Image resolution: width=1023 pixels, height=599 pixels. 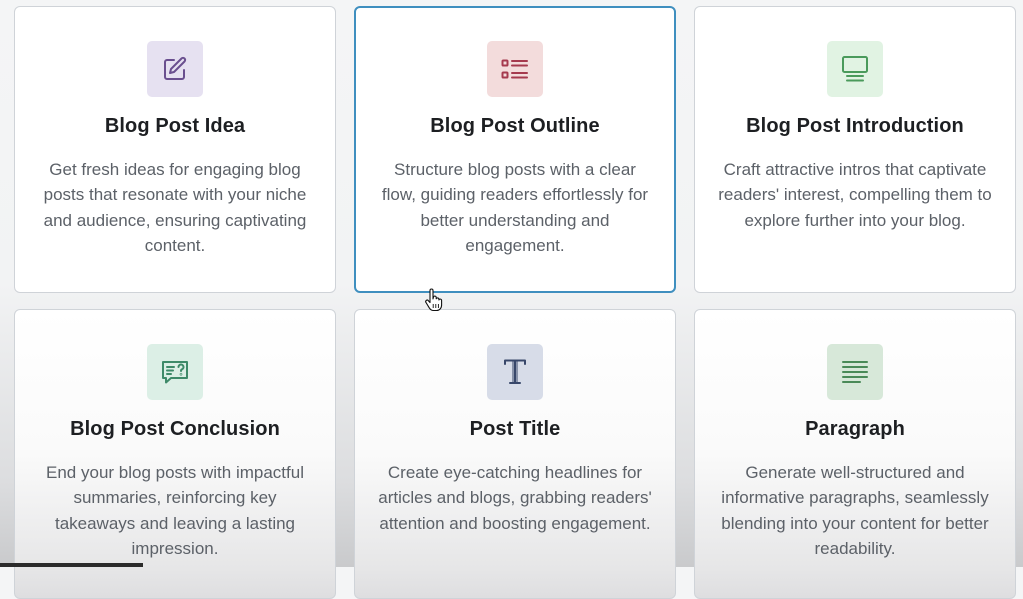 What do you see at coordinates (855, 429) in the screenshot?
I see `card-title: Paragraph` at bounding box center [855, 429].